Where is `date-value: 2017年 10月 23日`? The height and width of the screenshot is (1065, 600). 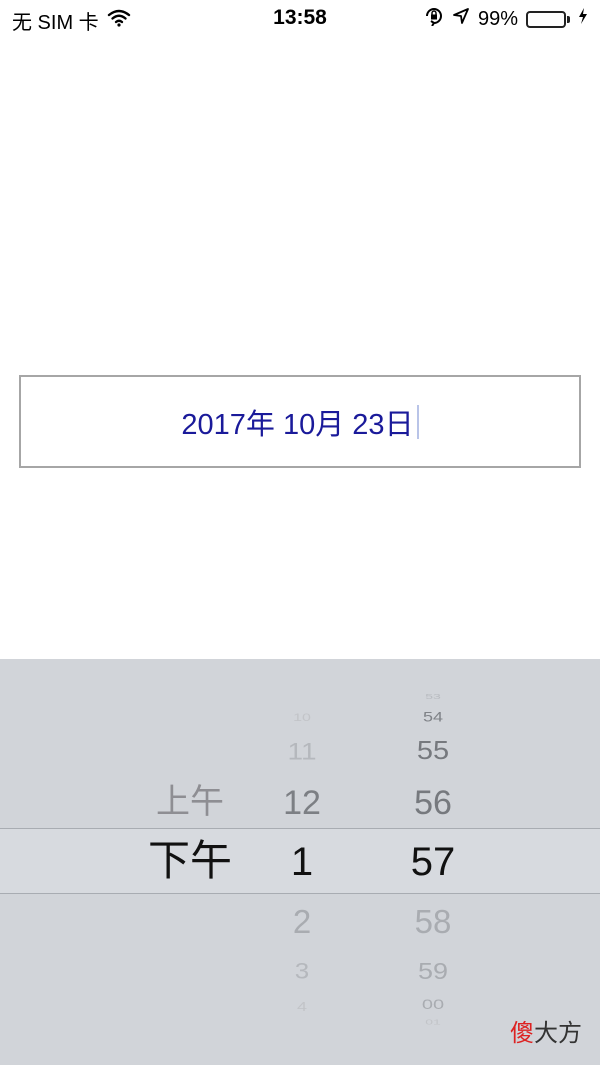 date-value: 2017年 10月 23日 is located at coordinates (297, 424).